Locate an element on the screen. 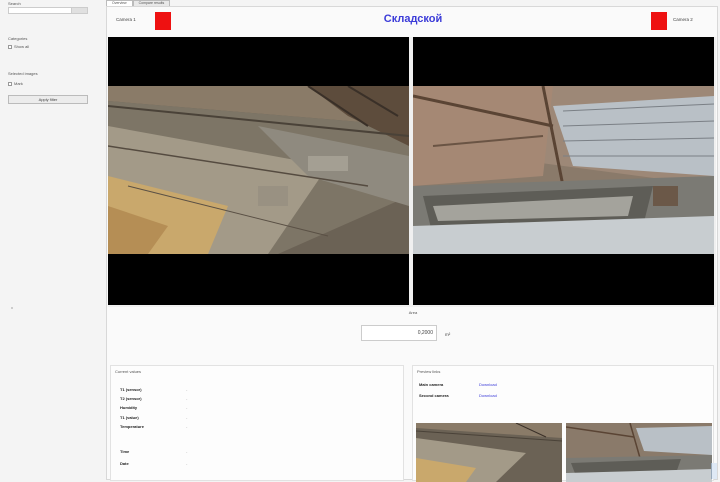 The width and height of the screenshot is (720, 482). row-key: Main camera is located at coordinates (431, 384).